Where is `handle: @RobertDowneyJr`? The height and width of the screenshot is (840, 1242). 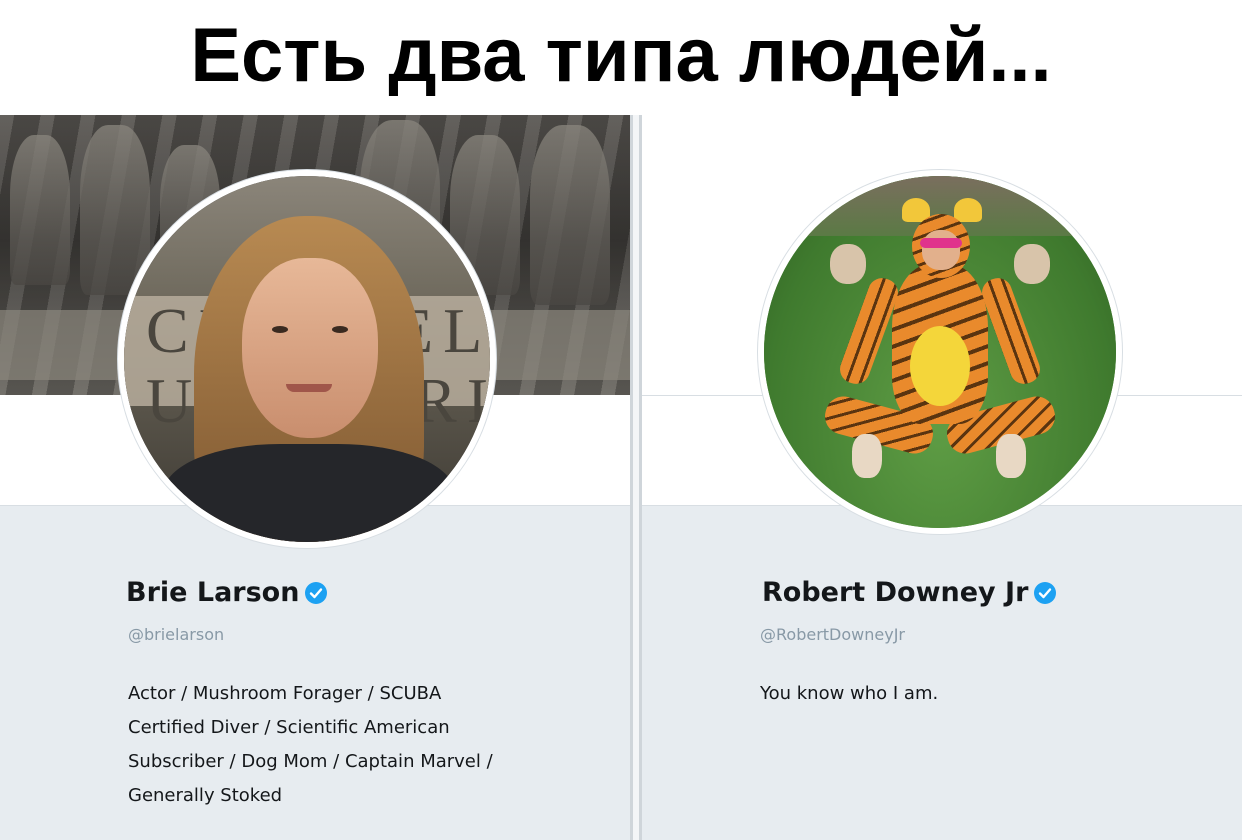
handle: @RobertDowneyJr is located at coordinates (832, 634).